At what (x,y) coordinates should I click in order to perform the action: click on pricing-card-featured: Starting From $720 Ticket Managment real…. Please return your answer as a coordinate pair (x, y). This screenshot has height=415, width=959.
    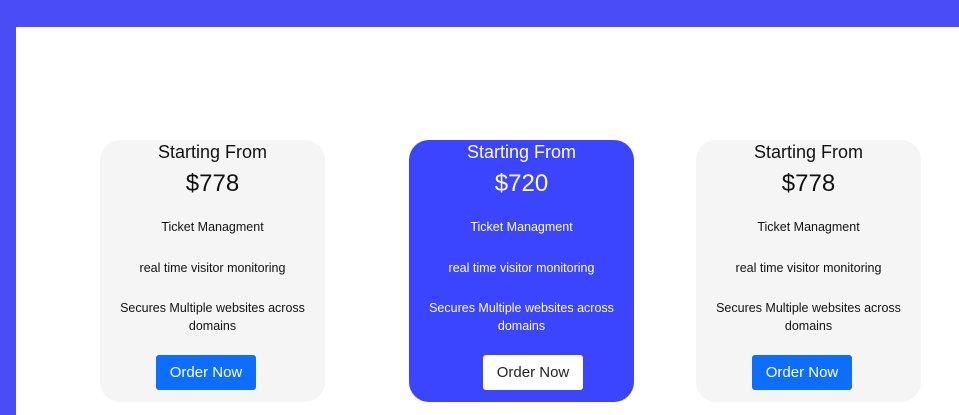
    Looking at the image, I should click on (521, 271).